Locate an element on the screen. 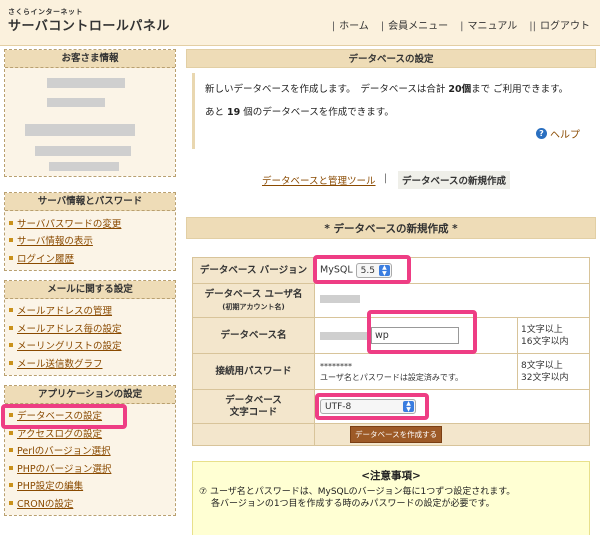 The image size is (600, 535). password-label: 接続用パスワード is located at coordinates (253, 371).